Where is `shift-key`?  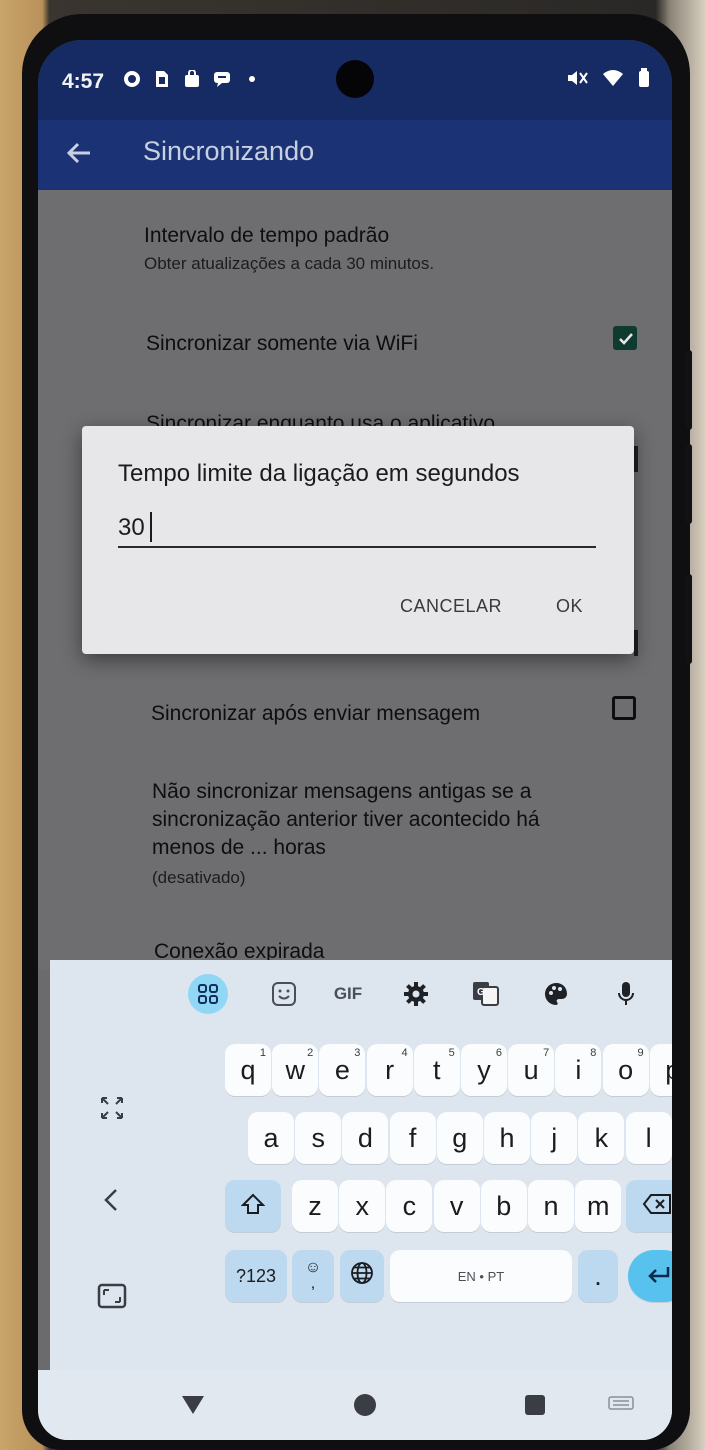
shift-key is located at coordinates (253, 1206).